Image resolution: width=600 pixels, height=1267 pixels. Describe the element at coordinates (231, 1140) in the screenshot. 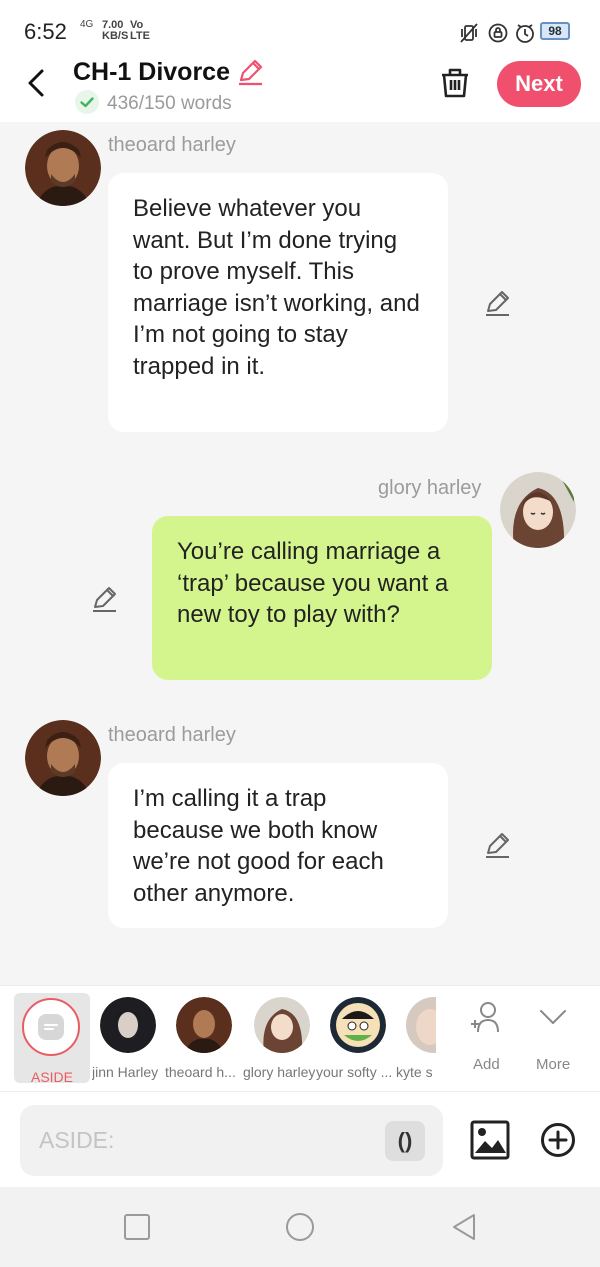

I see `aside-input` at that location.